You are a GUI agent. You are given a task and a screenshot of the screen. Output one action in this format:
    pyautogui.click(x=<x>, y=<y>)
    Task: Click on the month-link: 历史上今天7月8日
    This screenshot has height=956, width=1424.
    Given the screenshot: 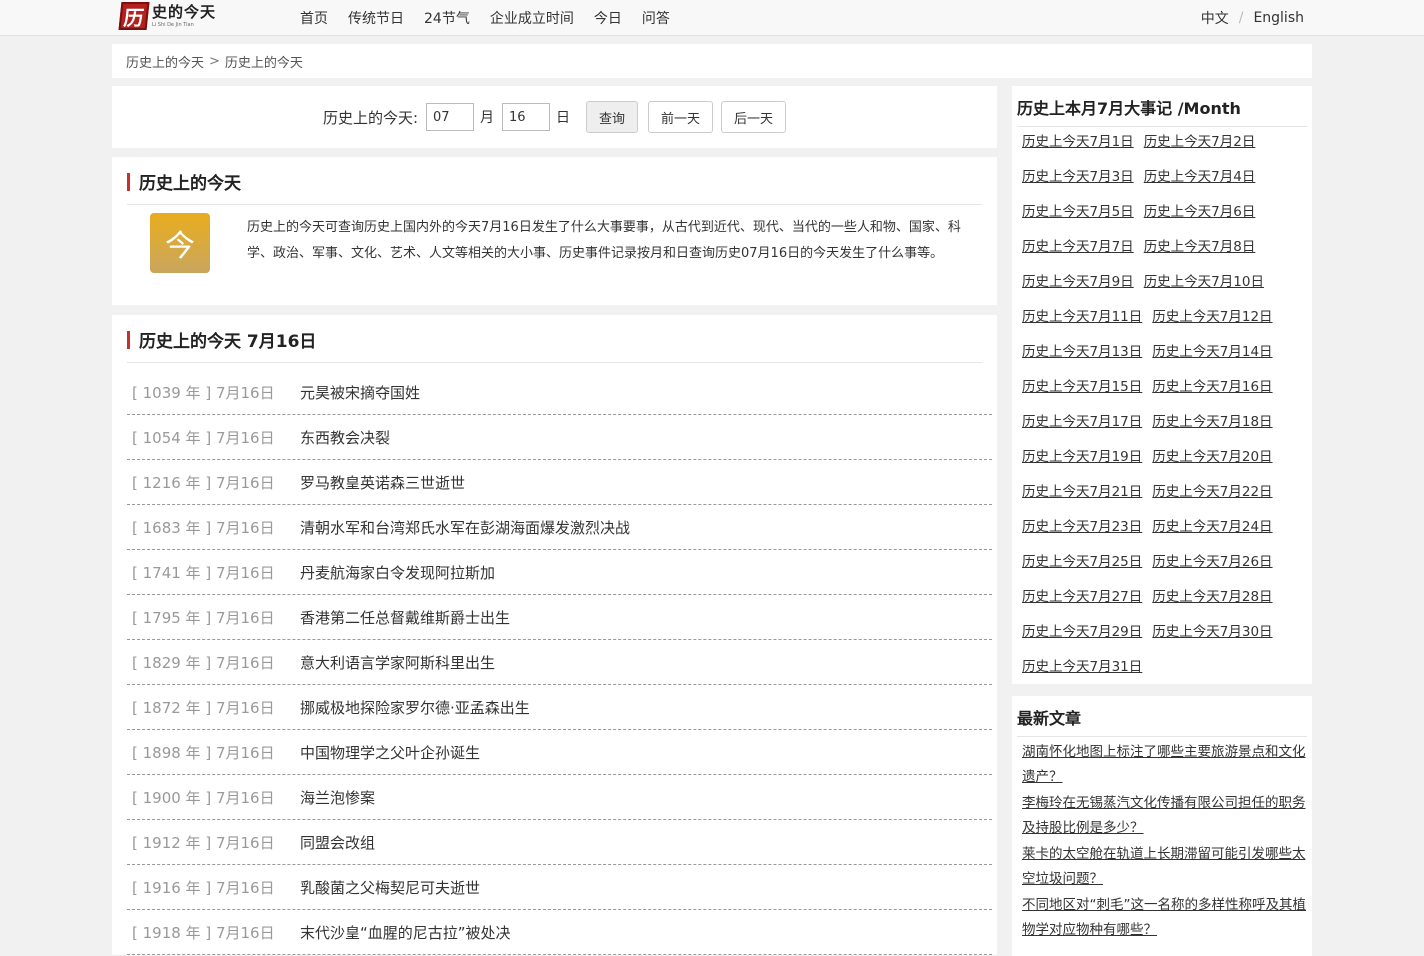 What is the action you would take?
    pyautogui.click(x=1200, y=254)
    